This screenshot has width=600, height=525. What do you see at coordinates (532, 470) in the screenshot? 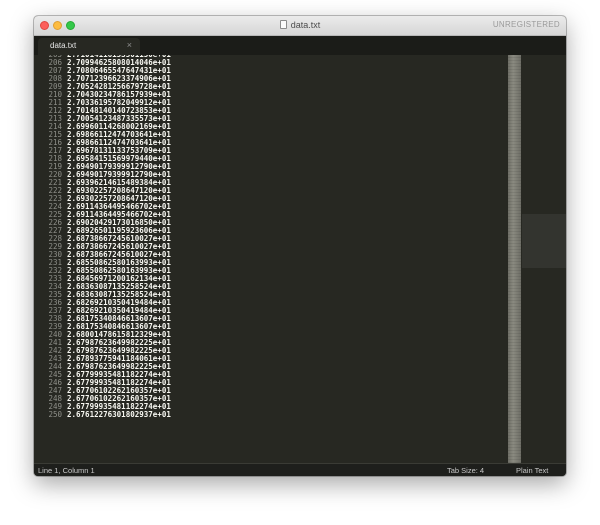
I see `syntax-selector: Plain Text` at bounding box center [532, 470].